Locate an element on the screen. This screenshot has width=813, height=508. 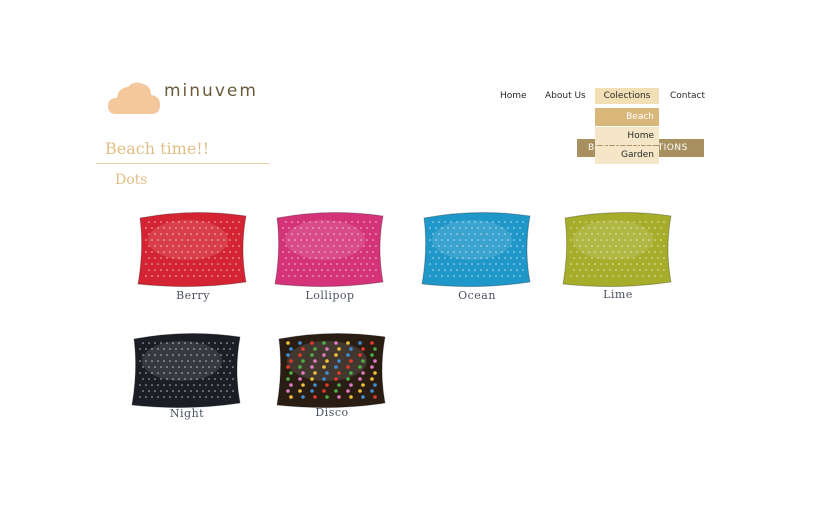
dropdown-item-garden: Garden is located at coordinates (627, 155).